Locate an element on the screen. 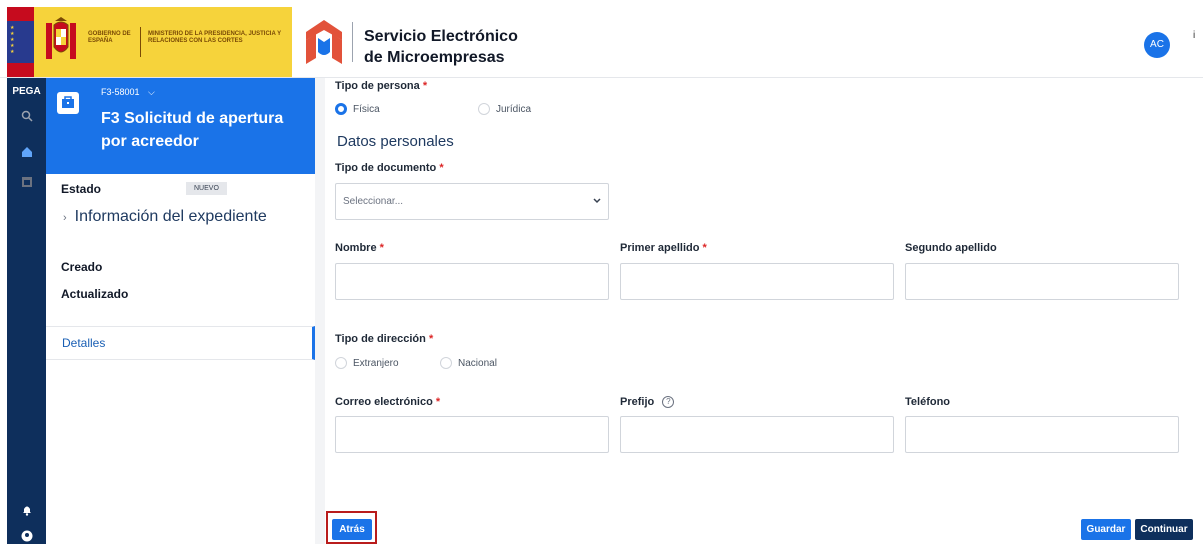 The image size is (1203, 544). nombre-label-text: Nombre is located at coordinates (356, 248).